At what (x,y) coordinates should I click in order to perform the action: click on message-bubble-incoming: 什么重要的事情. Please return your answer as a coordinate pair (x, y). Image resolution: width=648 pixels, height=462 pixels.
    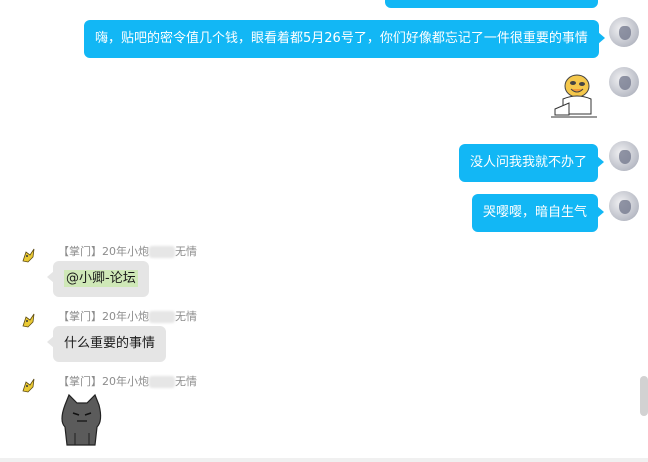
    Looking at the image, I should click on (106, 344).